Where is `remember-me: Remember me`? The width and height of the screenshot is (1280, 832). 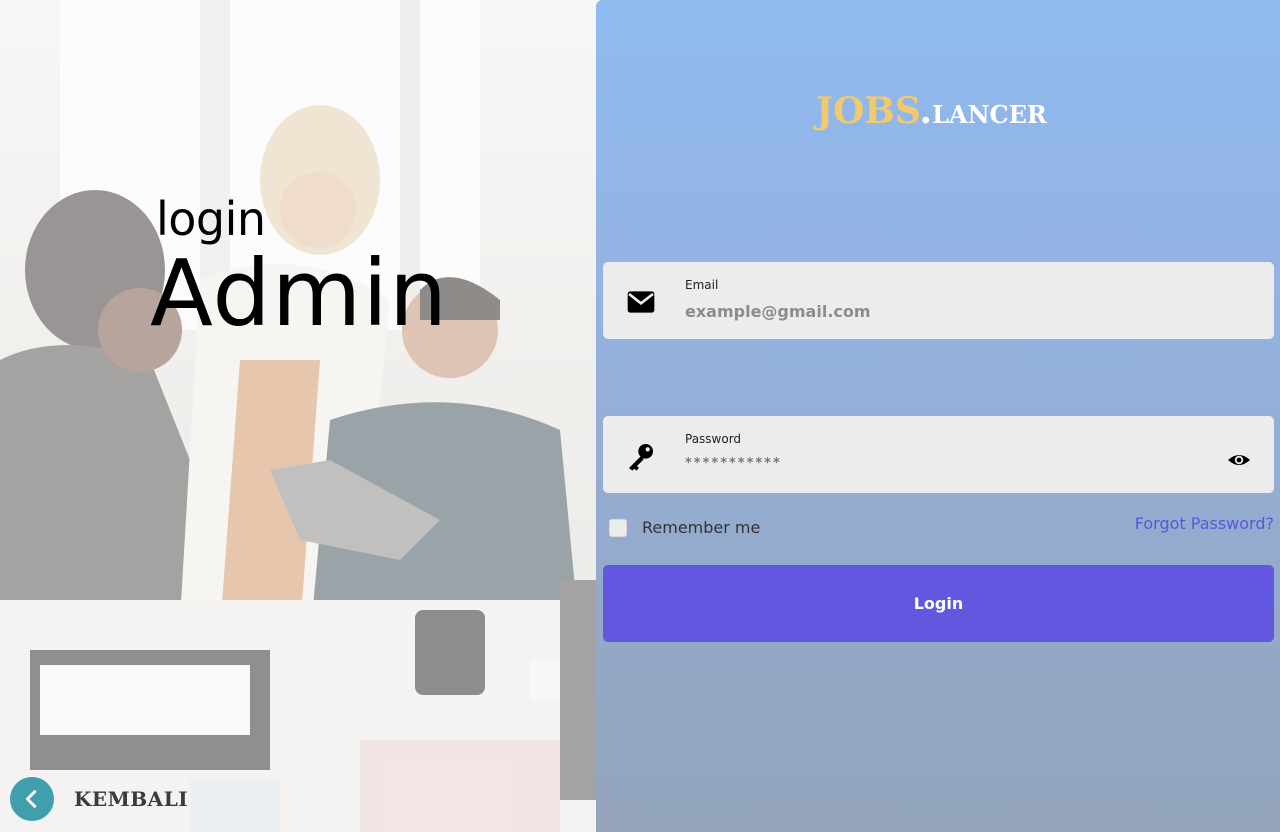 remember-me: Remember me is located at coordinates (684, 527).